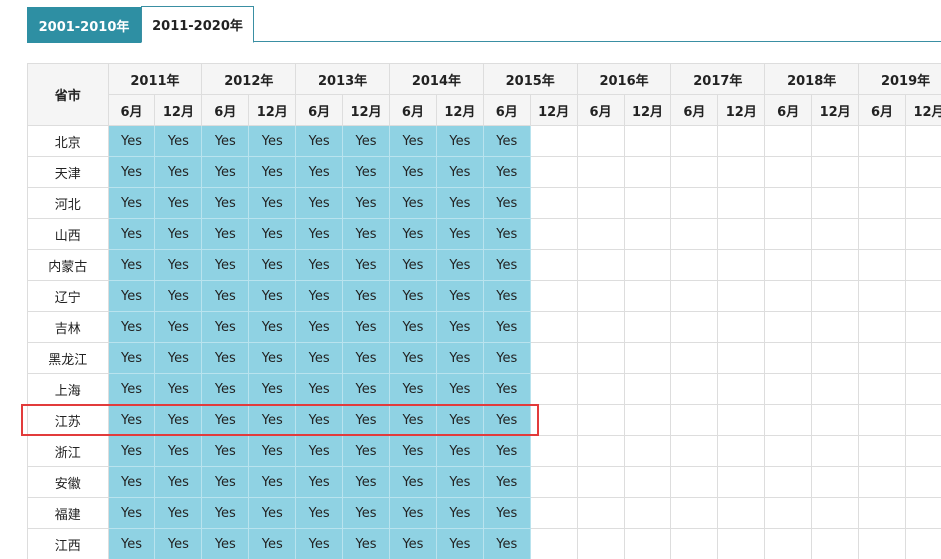 Image resolution: width=941 pixels, height=559 pixels. I want to click on tab-2001-2010: 2001-2010年, so click(84, 25).